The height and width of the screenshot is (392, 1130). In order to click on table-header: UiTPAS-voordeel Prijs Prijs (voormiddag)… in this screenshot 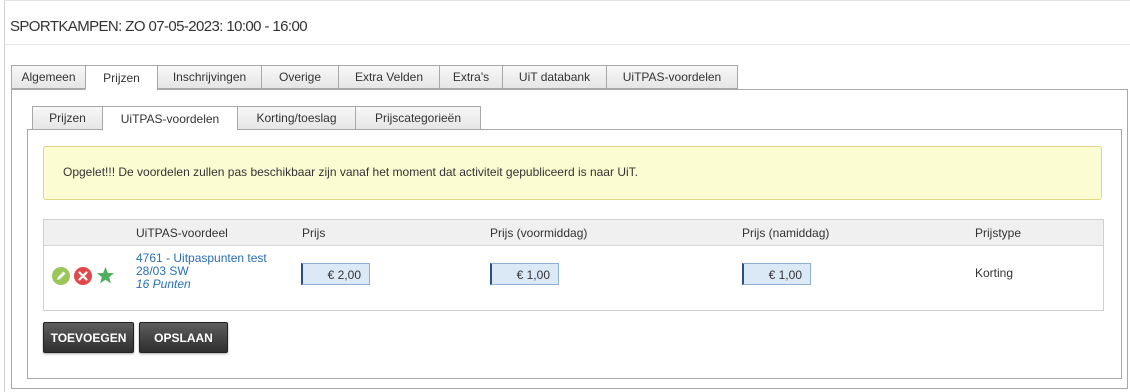, I will do `click(573, 233)`.